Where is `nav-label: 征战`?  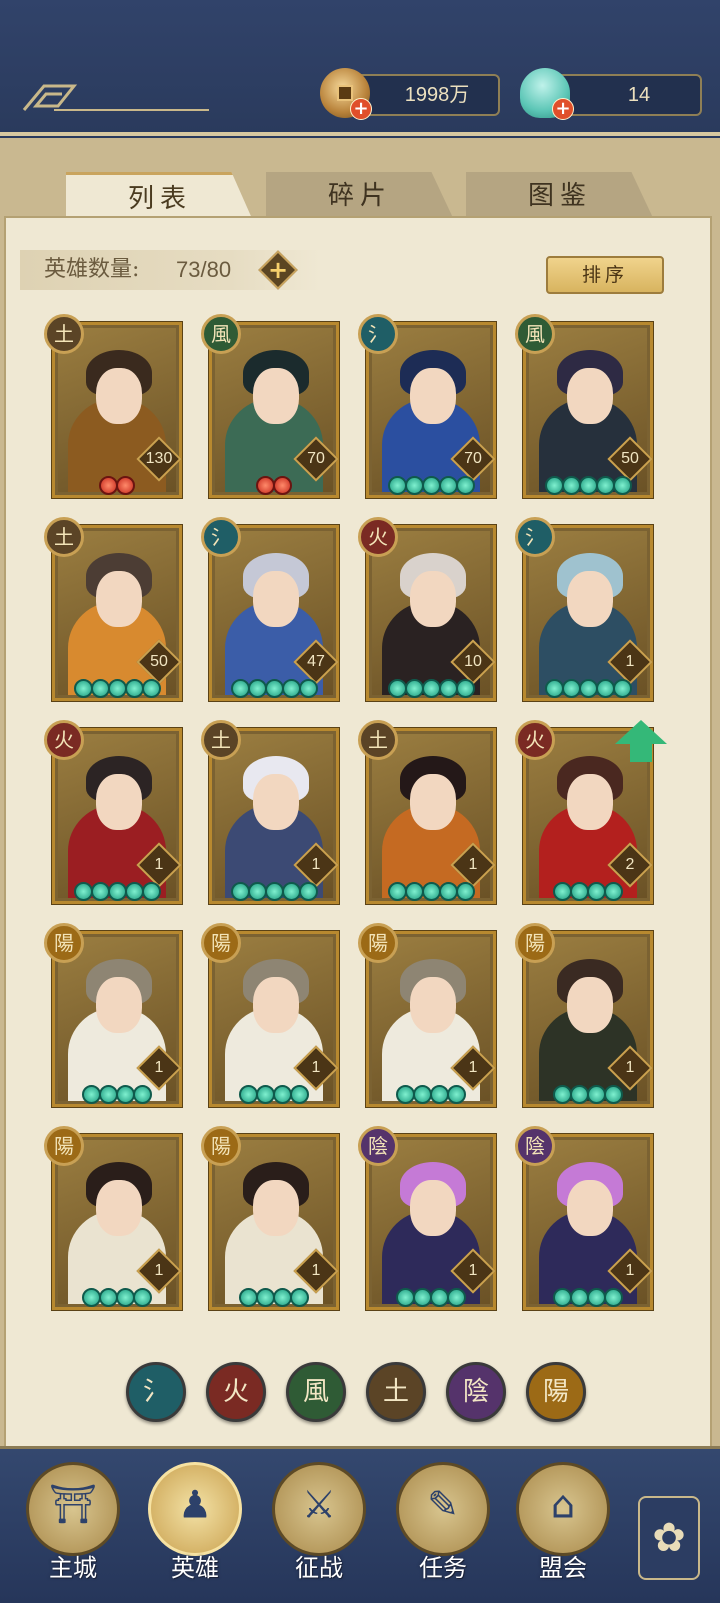 nav-label: 征战 is located at coordinates (319, 1568).